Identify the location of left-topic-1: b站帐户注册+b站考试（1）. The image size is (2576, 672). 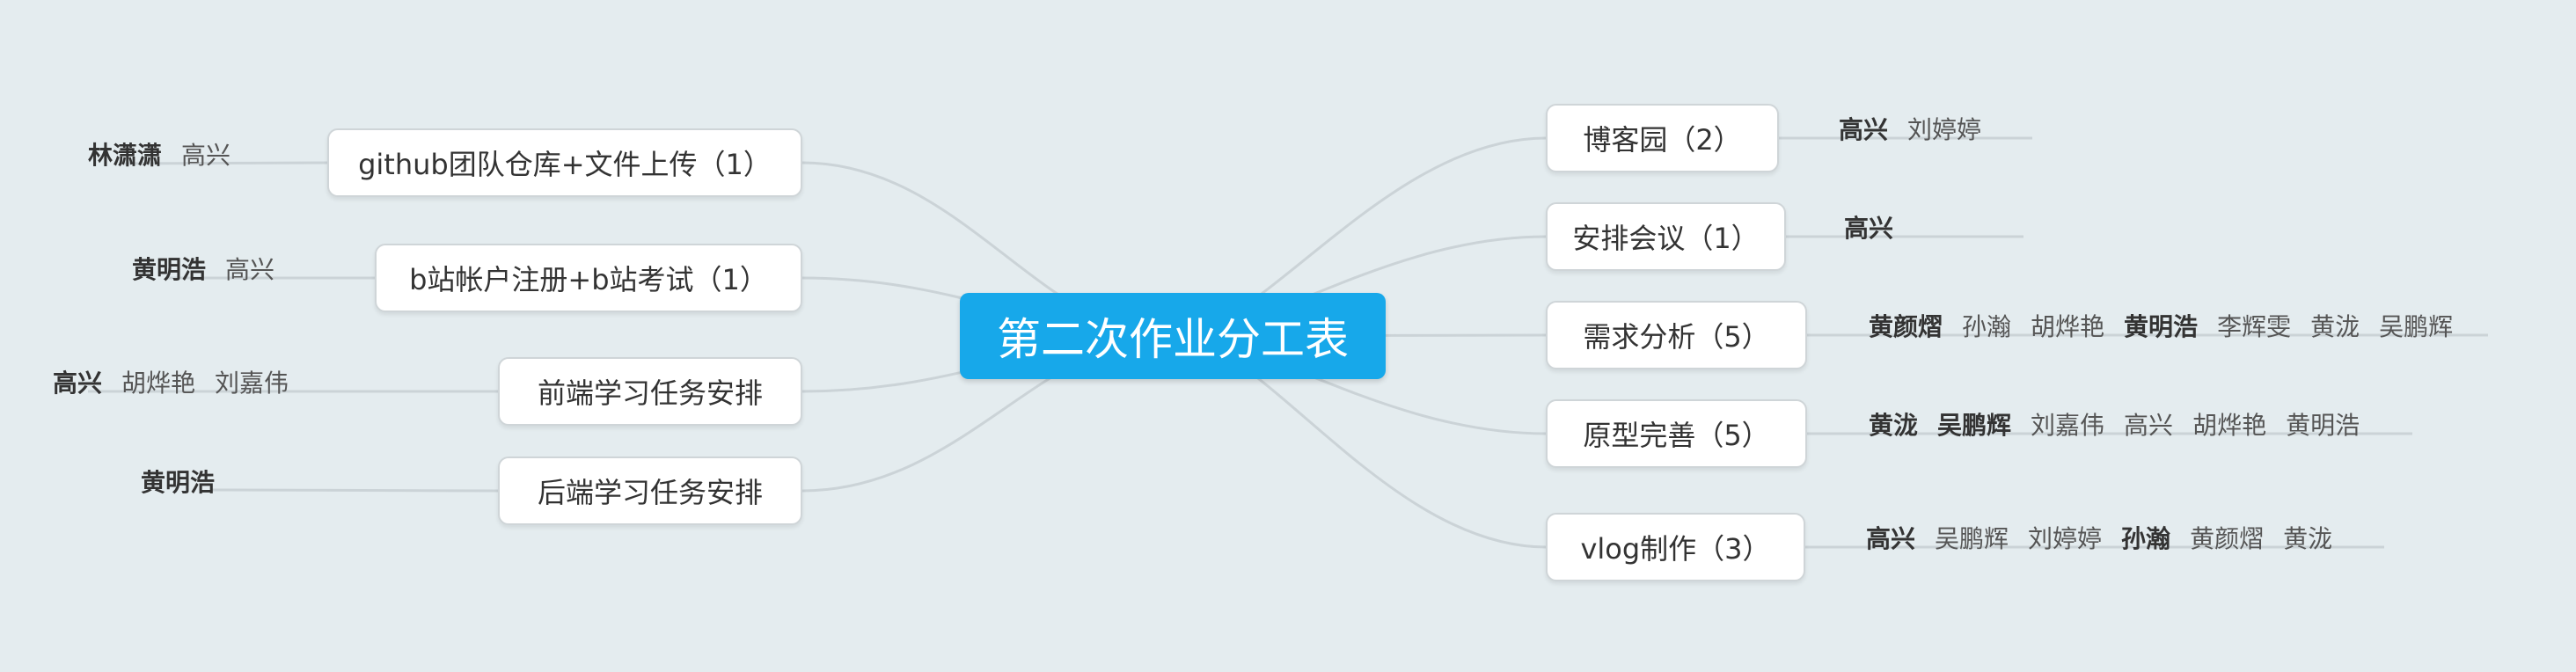
(588, 278).